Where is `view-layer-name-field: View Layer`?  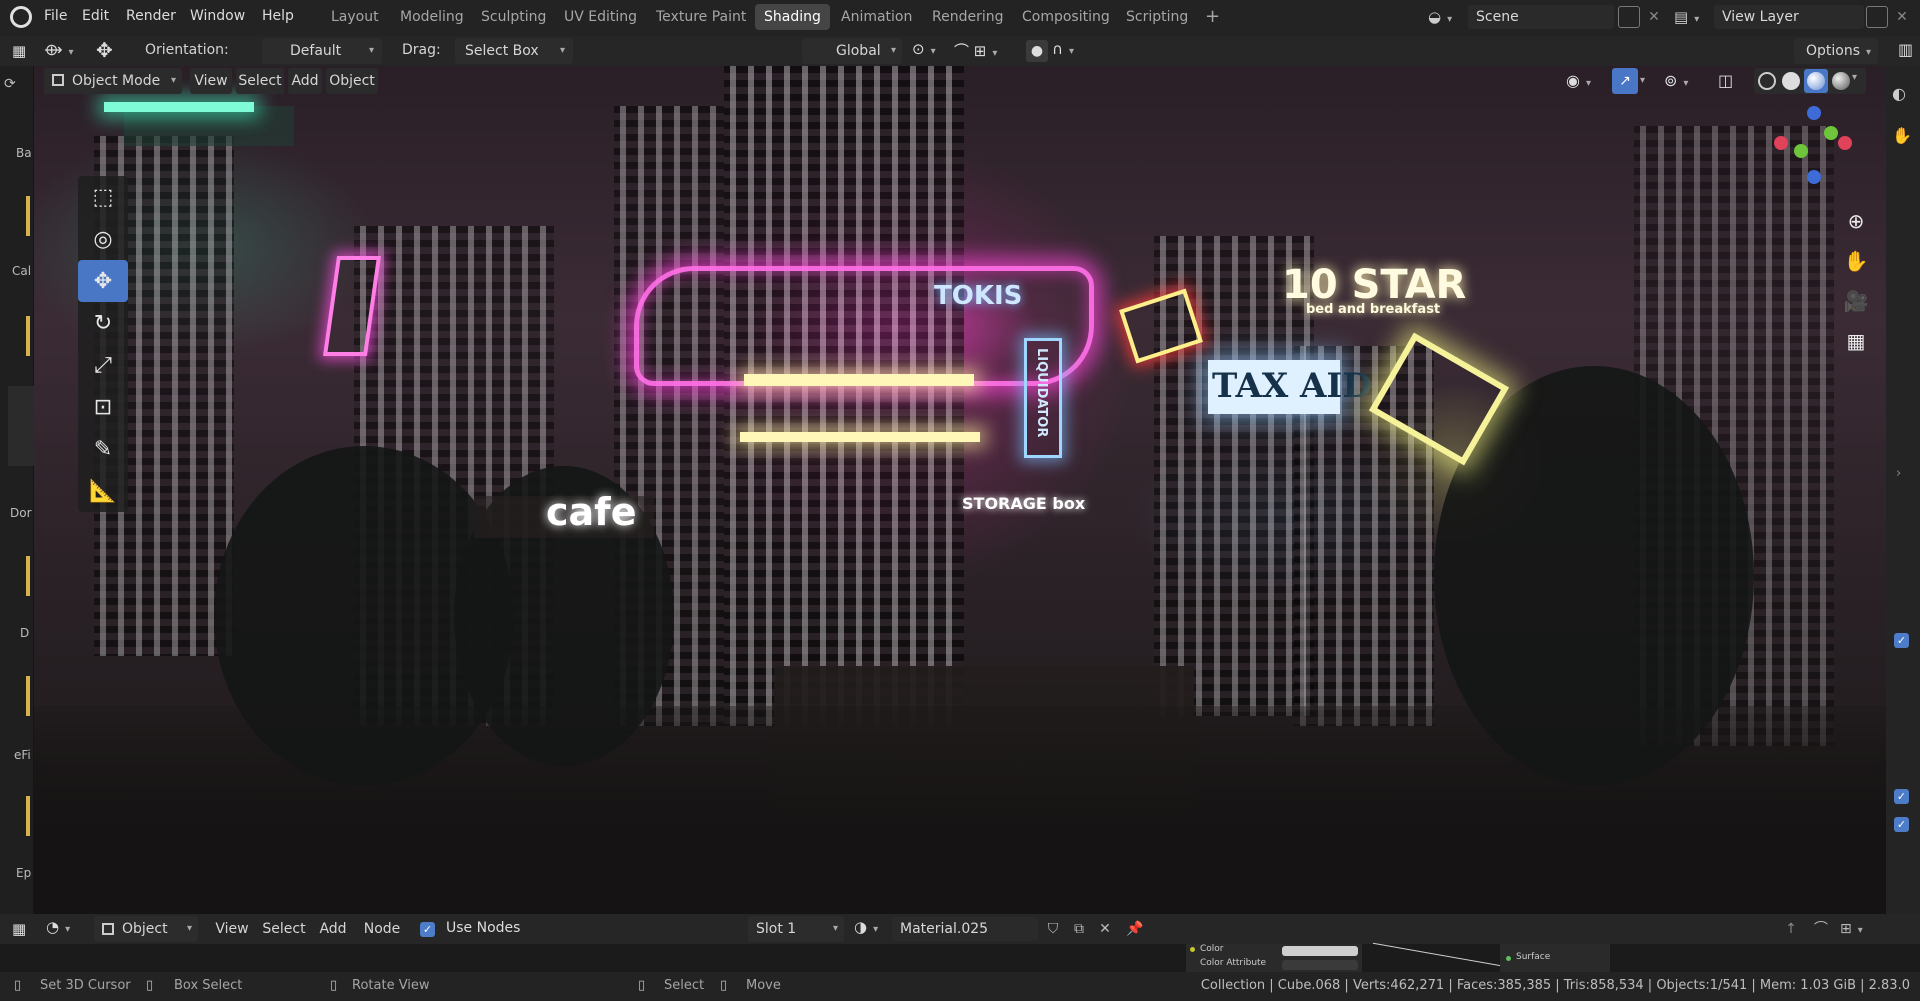 view-layer-name-field: View Layer is located at coordinates (1789, 17).